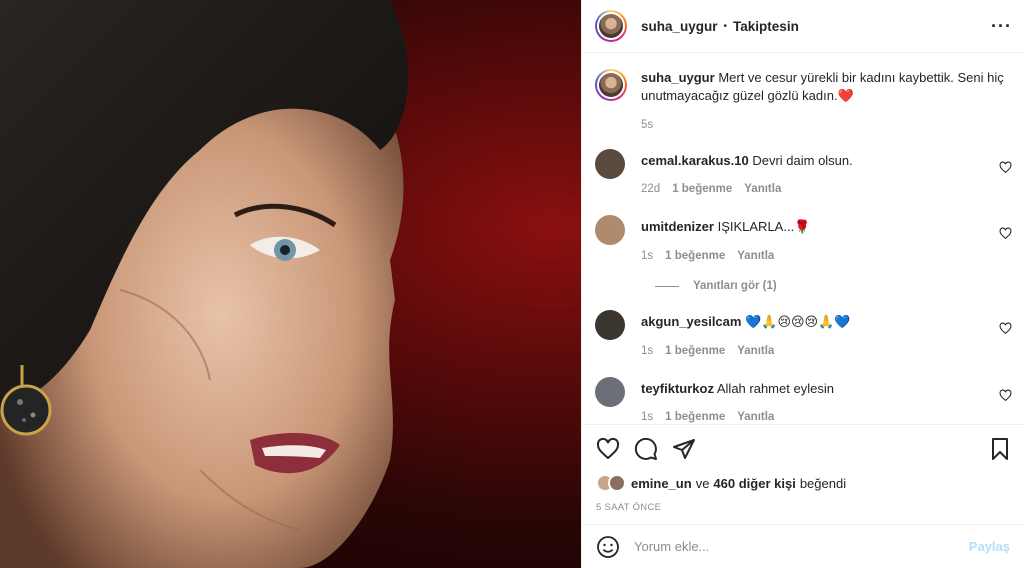 This screenshot has width=1024, height=568. What do you see at coordinates (833, 286) in the screenshot?
I see `view-replies-button: Yanıtları gör (1)` at bounding box center [833, 286].